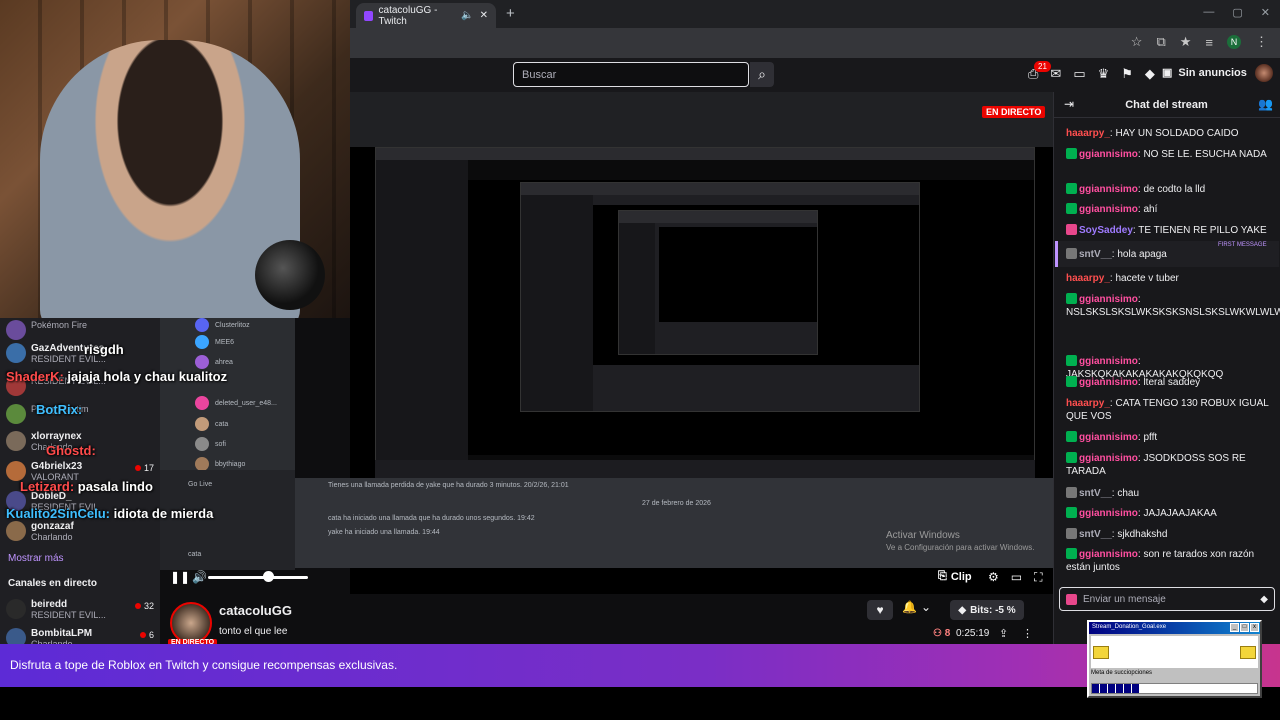 The height and width of the screenshot is (720, 1280). I want to click on search-button: ⌕, so click(762, 74).